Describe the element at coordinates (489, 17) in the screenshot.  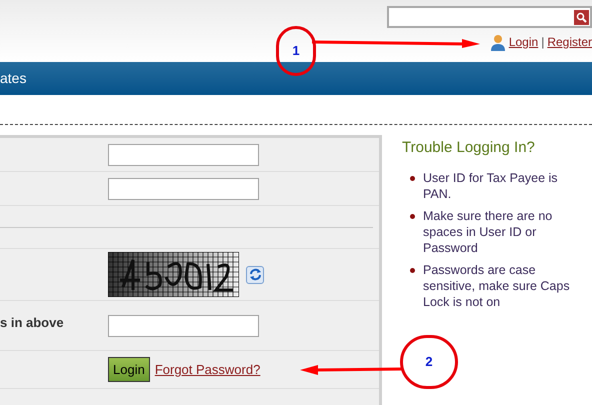
I see `search-field` at that location.